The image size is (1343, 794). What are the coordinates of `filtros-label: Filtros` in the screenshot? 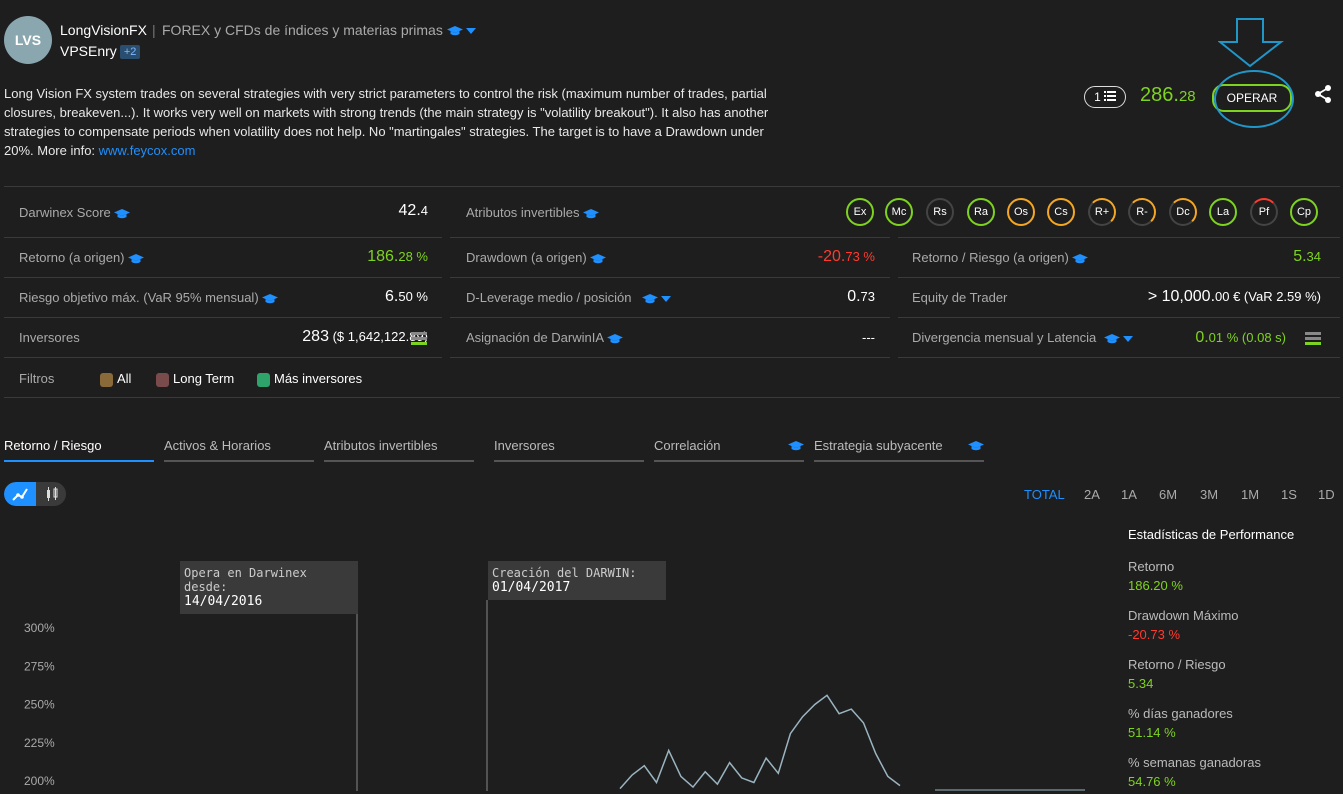 It's located at (37, 378).